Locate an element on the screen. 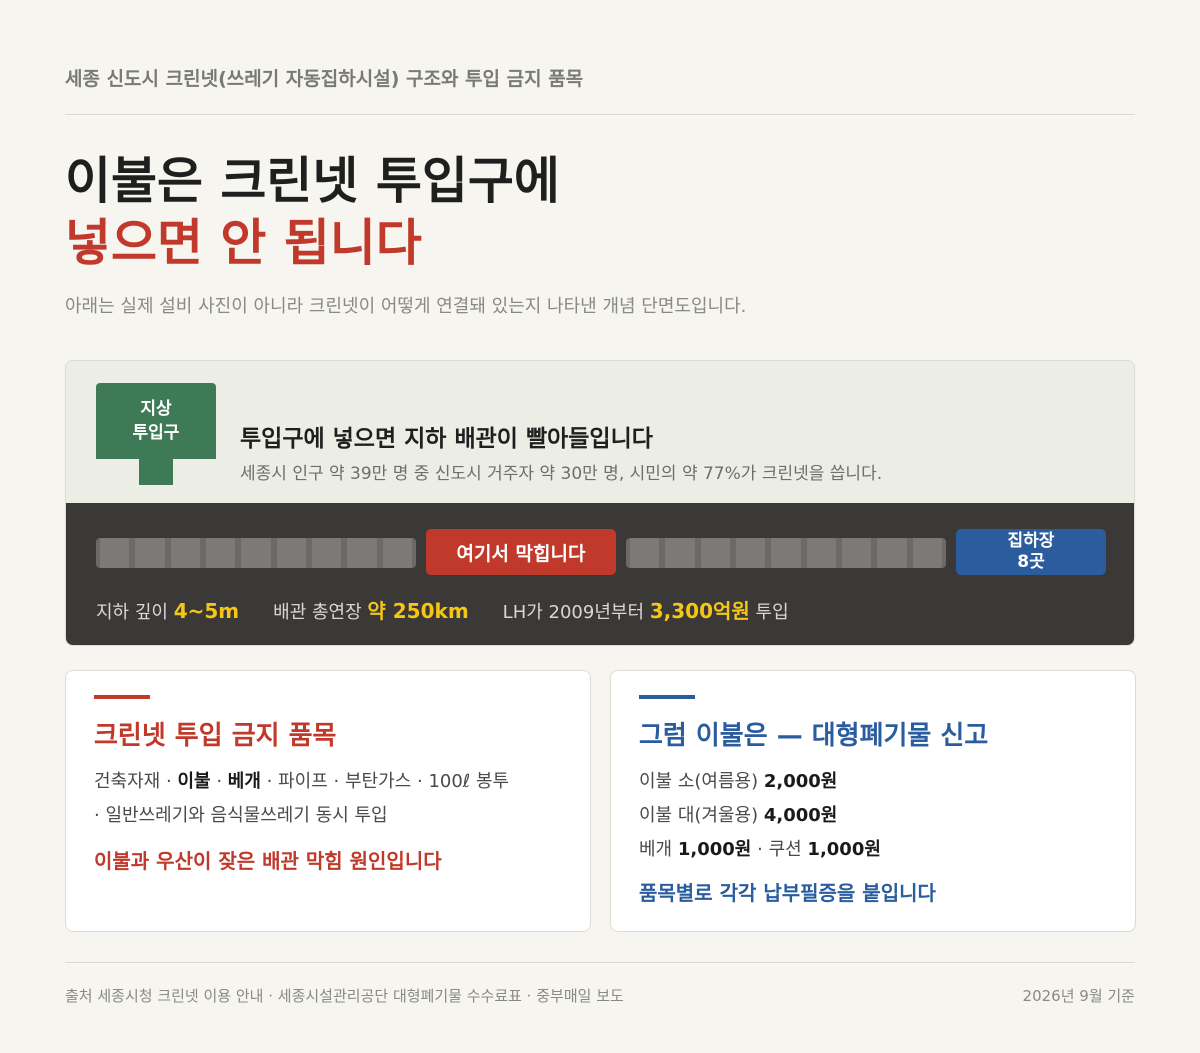 The image size is (1200, 1053). fee-row: 이불 대(겨울용) 4,000원 is located at coordinates (738, 815).